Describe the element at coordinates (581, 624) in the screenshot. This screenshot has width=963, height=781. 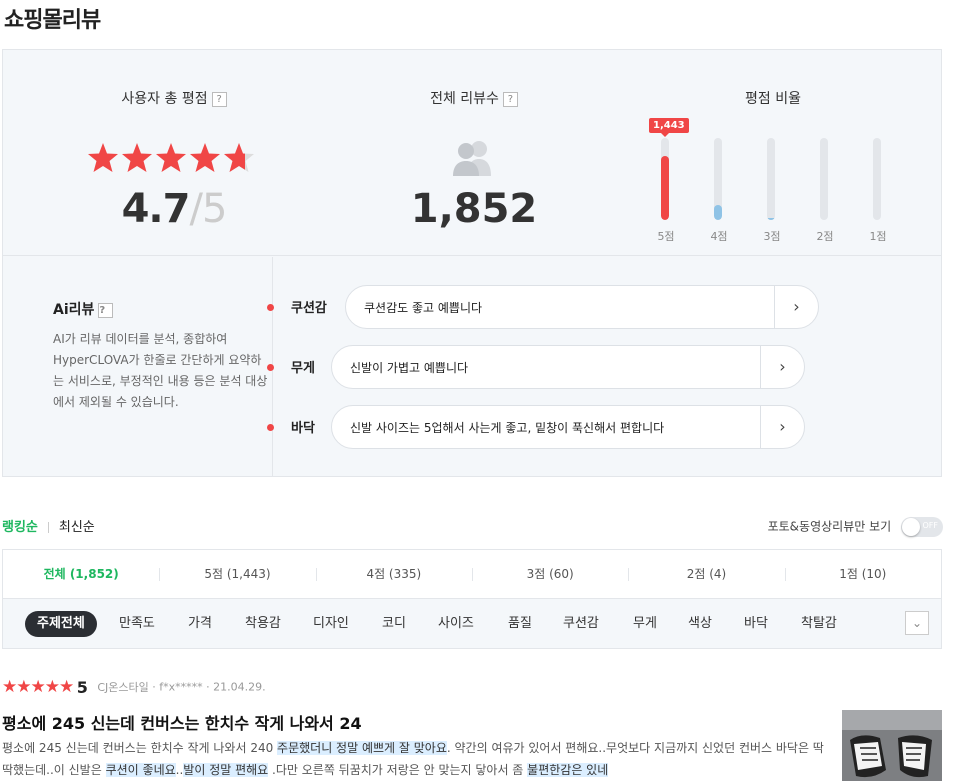
I see `topic-chip: 쿠션감` at that location.